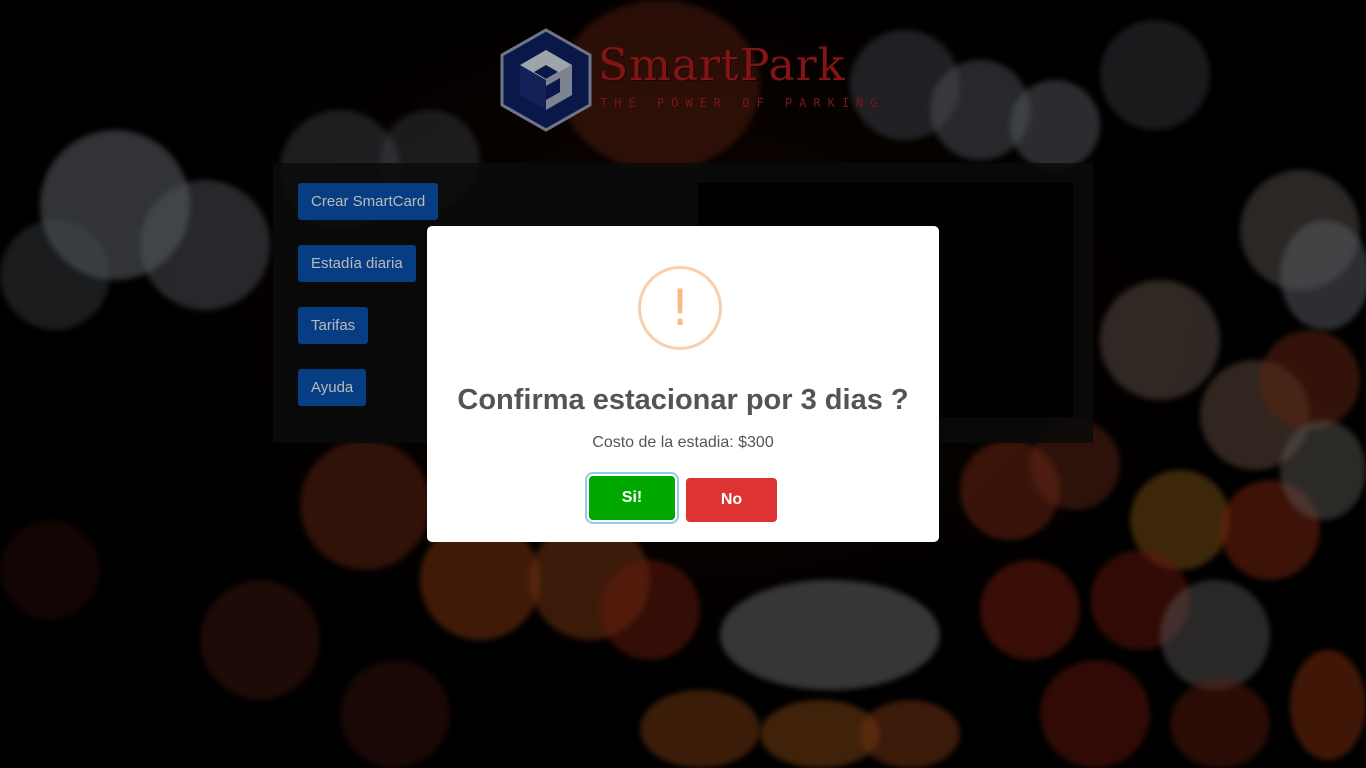  Describe the element at coordinates (683, 400) in the screenshot. I see `dialog-title: Confirma estacionar por 3 dias ?` at that location.